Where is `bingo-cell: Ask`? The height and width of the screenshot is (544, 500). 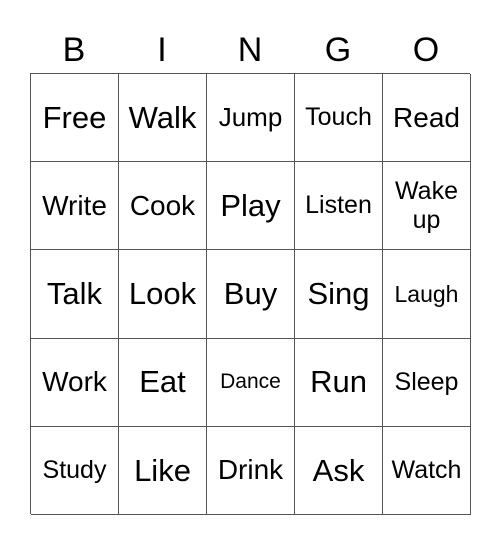 bingo-cell: Ask is located at coordinates (339, 470).